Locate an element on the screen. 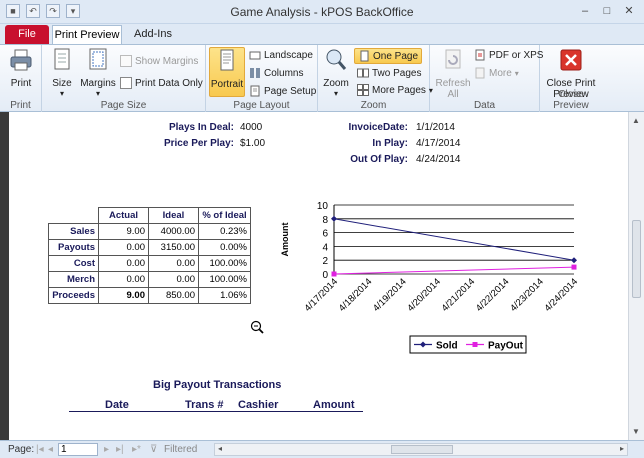 The width and height of the screenshot is (644, 458). pdf-icon is located at coordinates (480, 55).